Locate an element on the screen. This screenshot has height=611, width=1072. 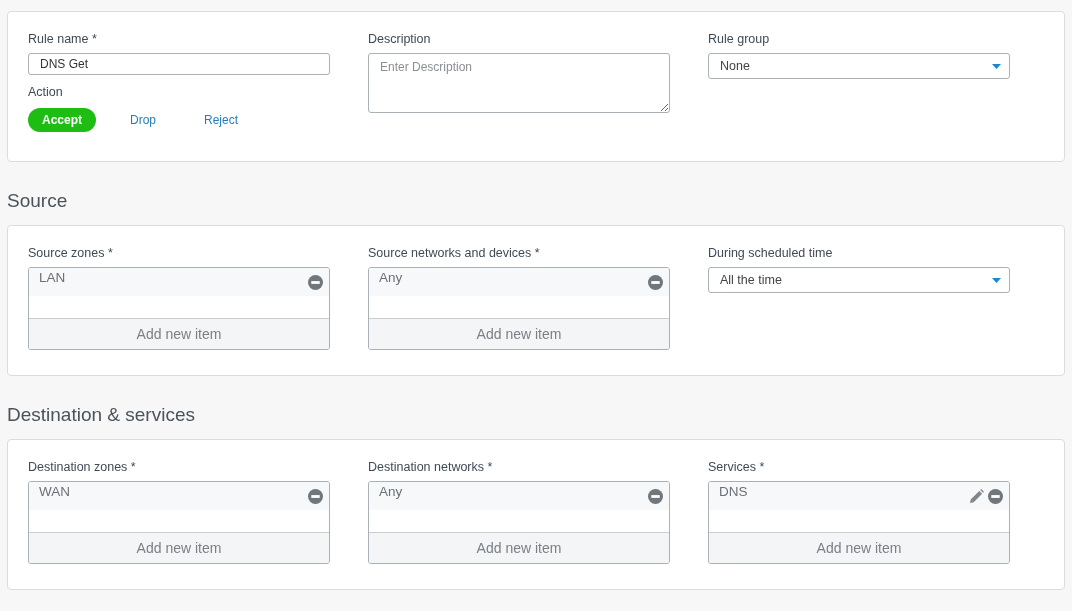
field-label: Services * is located at coordinates (737, 468).